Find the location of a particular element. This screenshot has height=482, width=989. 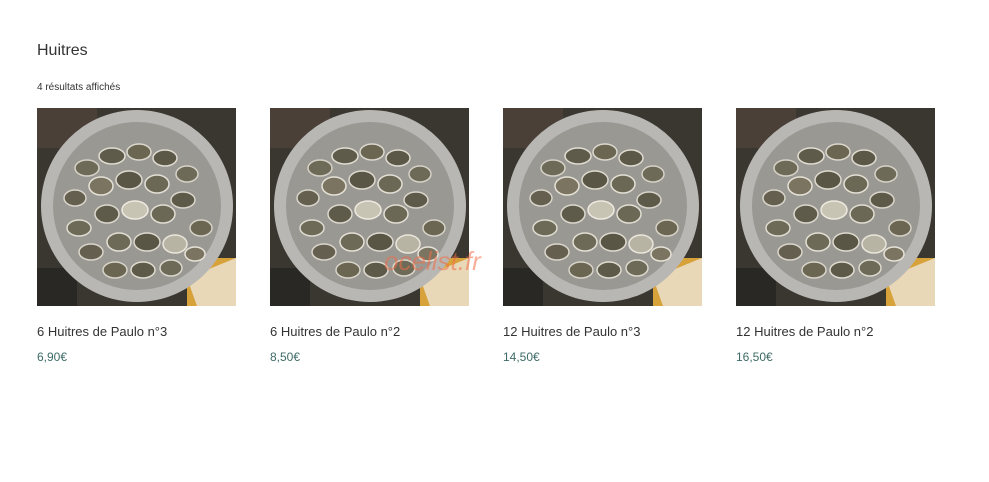

product-card: 6 Huitres de Paulo n°3 6,90€ is located at coordinates (136, 236).